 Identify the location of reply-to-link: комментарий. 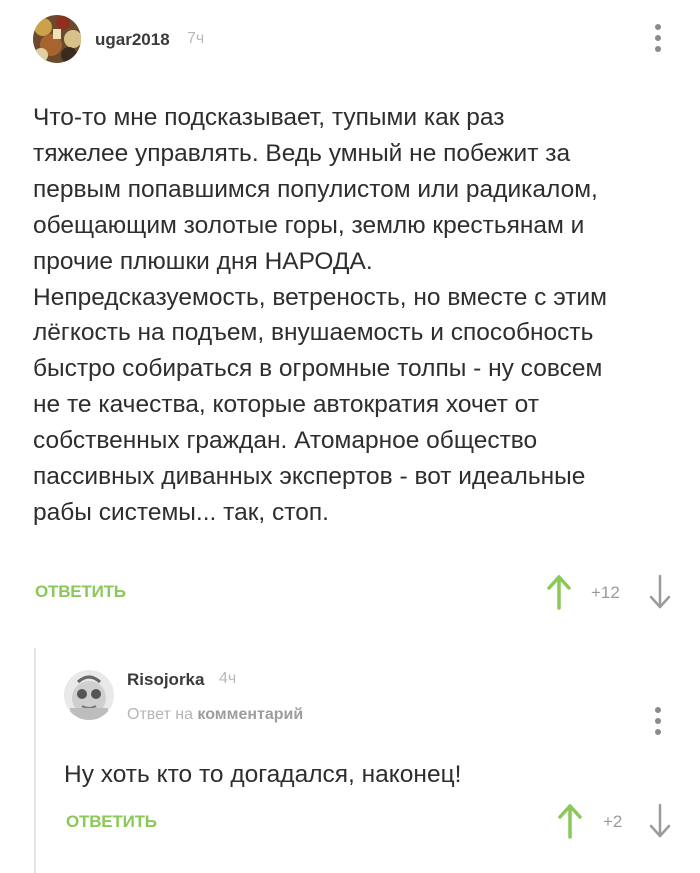
(250, 714).